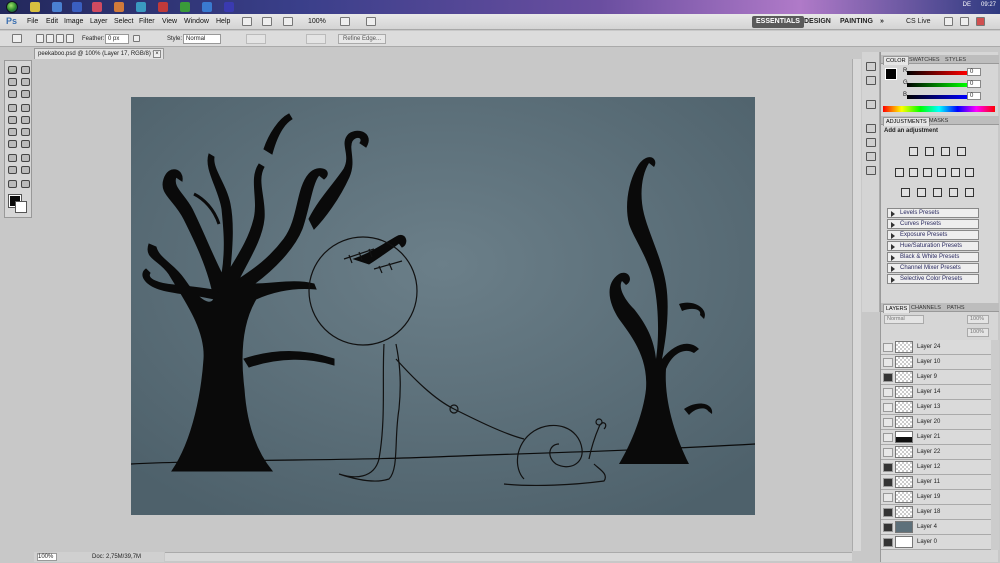 The width and height of the screenshot is (1000, 563). What do you see at coordinates (995, 445) in the screenshot?
I see `layers-scrollbar` at bounding box center [995, 445].